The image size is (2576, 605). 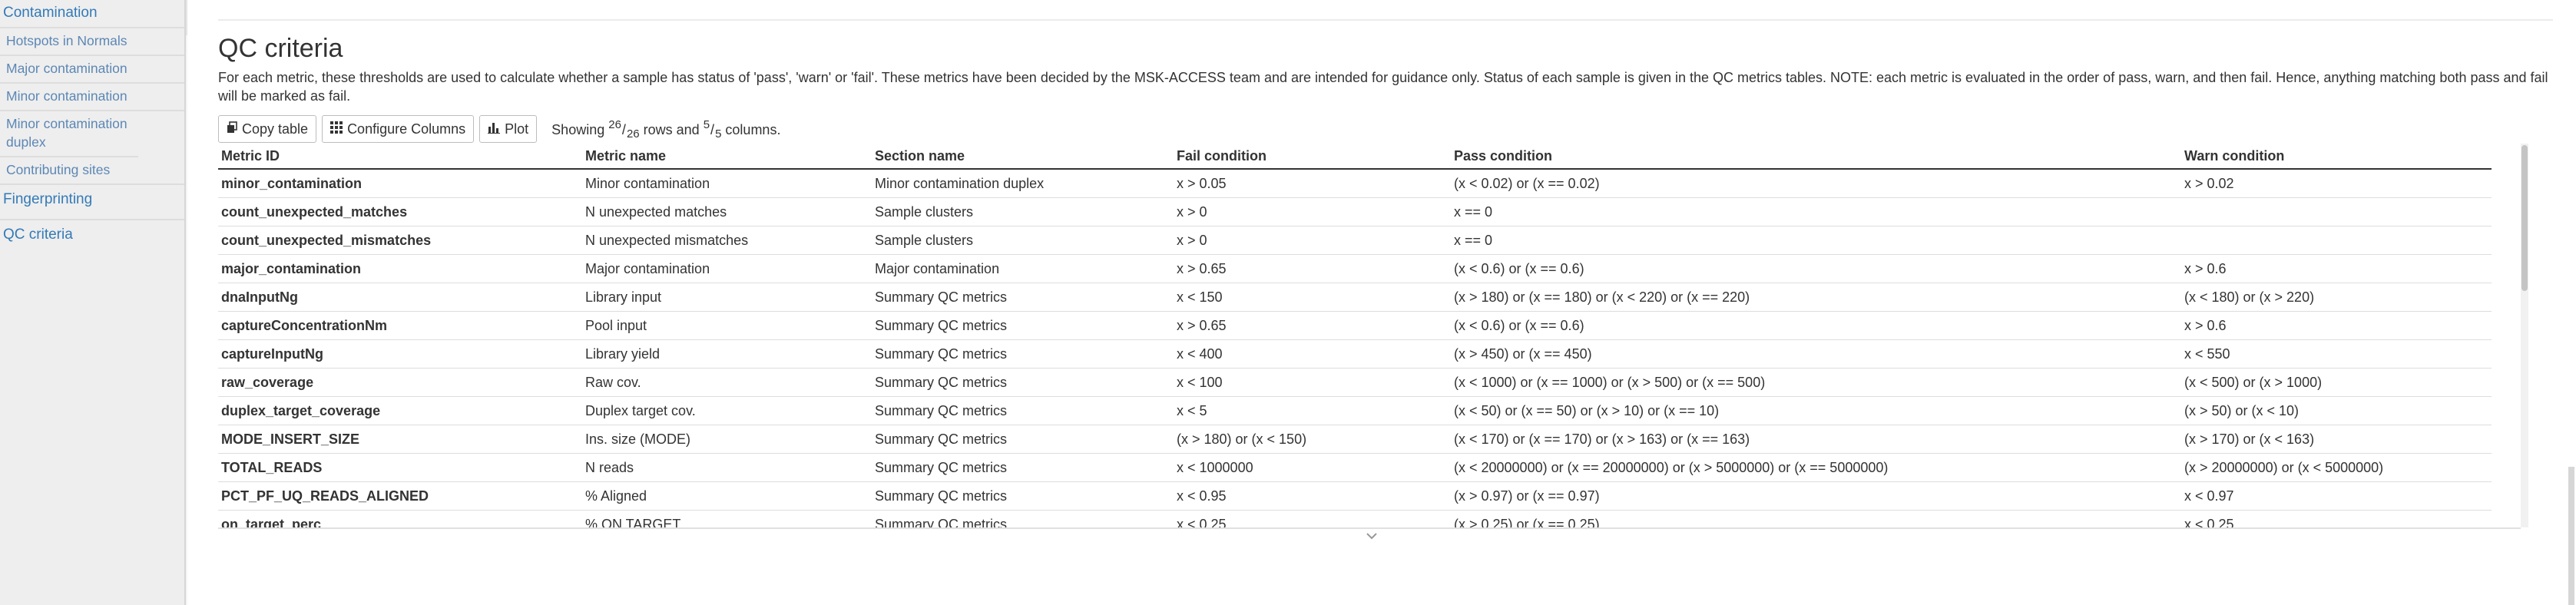 What do you see at coordinates (400, 325) in the screenshot?
I see `table-cell: captureConcentrationNm` at bounding box center [400, 325].